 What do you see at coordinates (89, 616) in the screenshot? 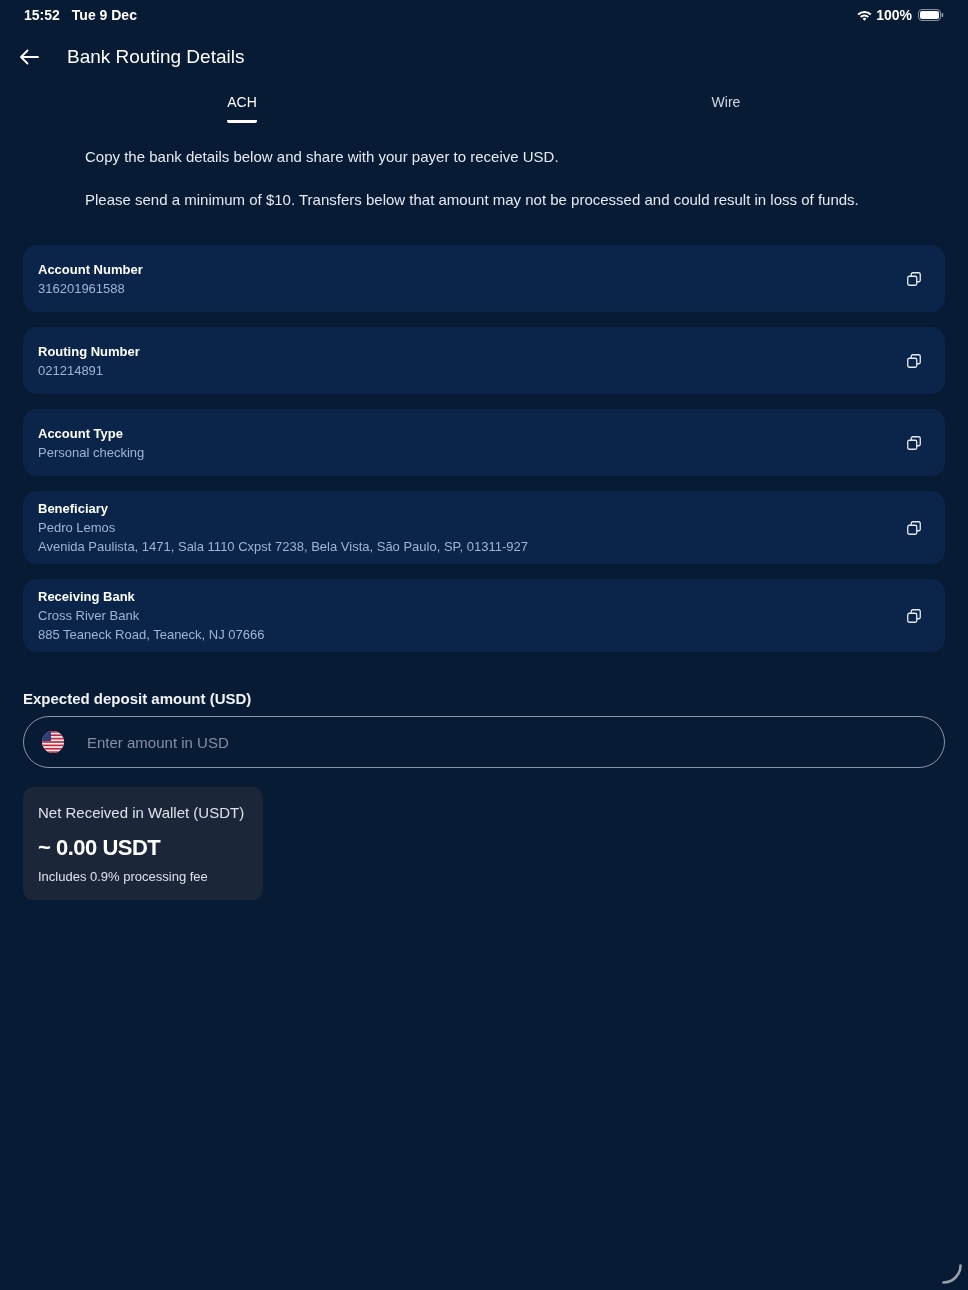
I see `detail-value: Cross River Bank` at bounding box center [89, 616].